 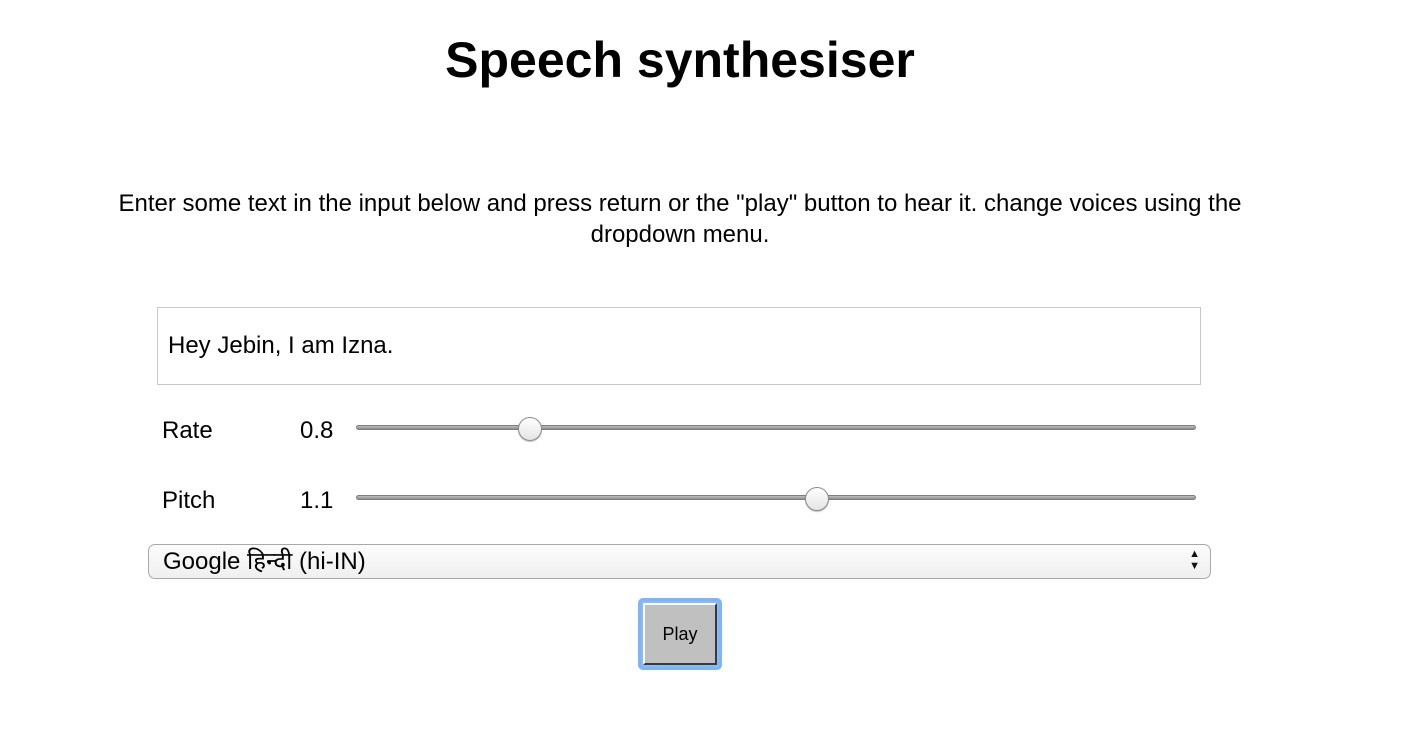 I want to click on text-to-speak-input, so click(x=679, y=346).